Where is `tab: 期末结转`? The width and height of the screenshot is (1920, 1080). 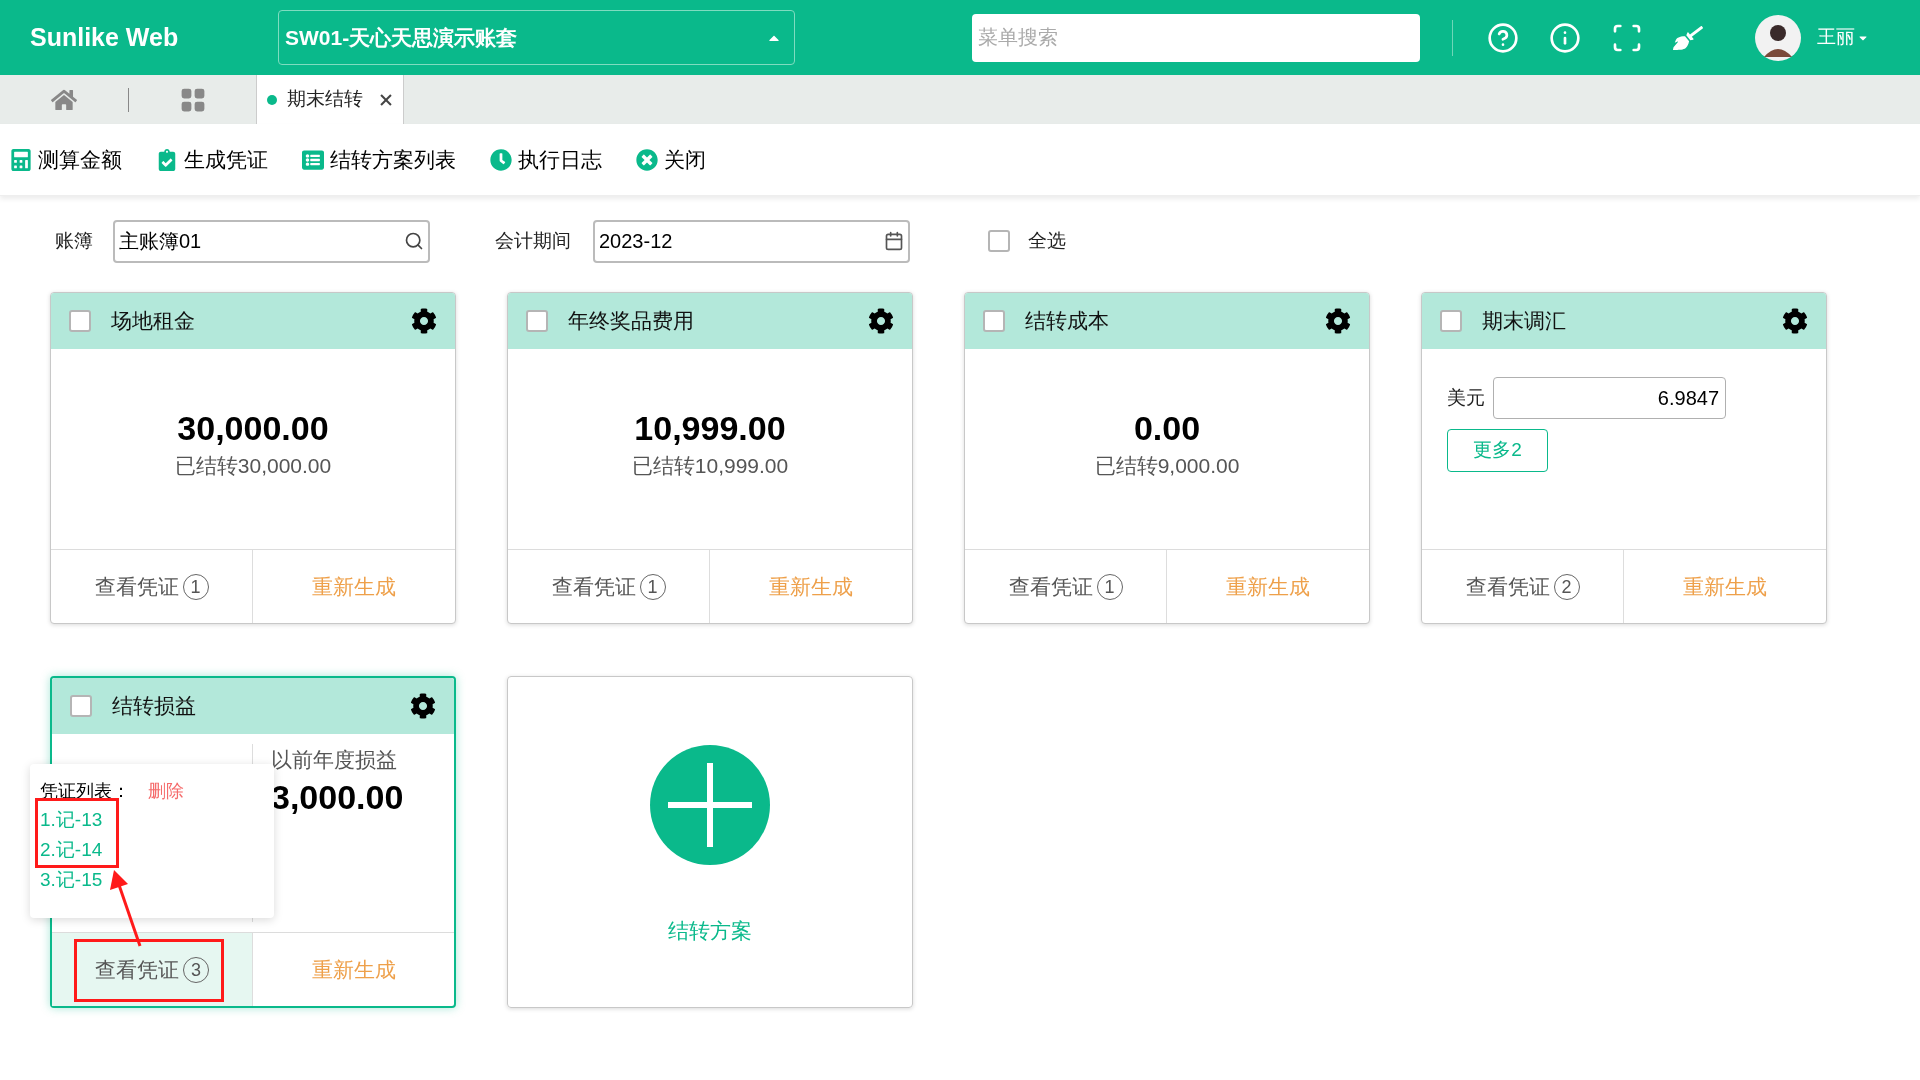 tab: 期末结转 is located at coordinates (330, 99).